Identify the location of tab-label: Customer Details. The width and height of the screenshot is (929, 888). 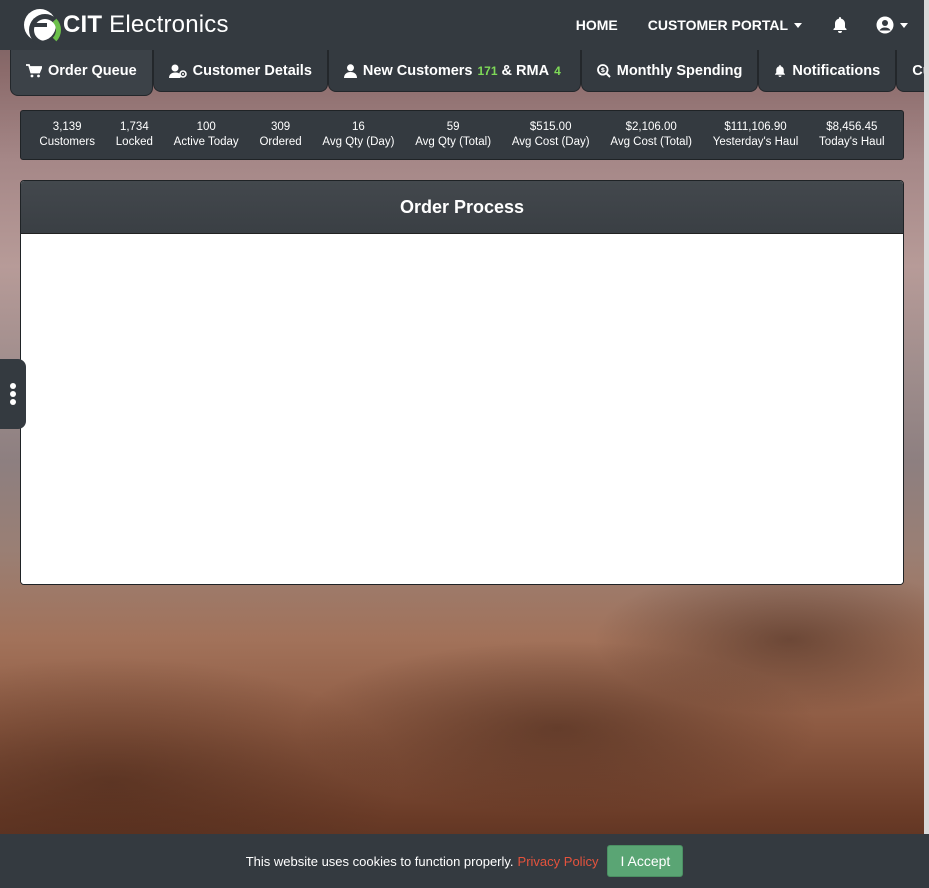
(252, 70).